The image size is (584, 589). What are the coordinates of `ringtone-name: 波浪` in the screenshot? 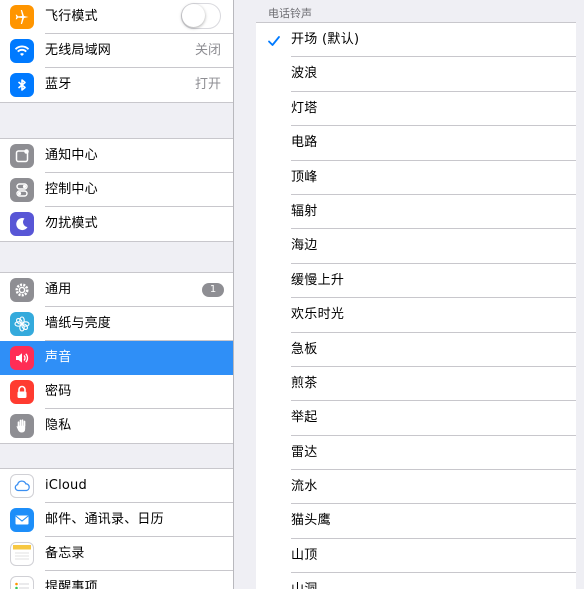 It's located at (304, 74).